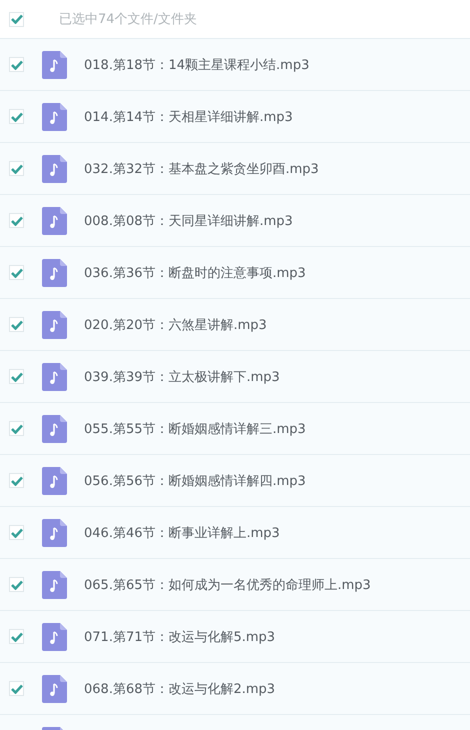 This screenshot has width=470, height=730. Describe the element at coordinates (195, 273) in the screenshot. I see `file-name: 036.第36节：断盘时的注意事项.mp3` at that location.